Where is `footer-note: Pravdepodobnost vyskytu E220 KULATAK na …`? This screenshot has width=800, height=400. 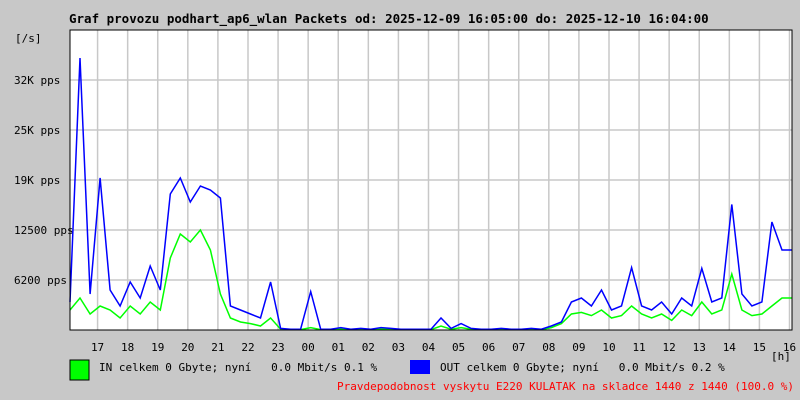 footer-note: Pravdepodobnost vyskytu E220 KULATAK na … is located at coordinates (565, 386).